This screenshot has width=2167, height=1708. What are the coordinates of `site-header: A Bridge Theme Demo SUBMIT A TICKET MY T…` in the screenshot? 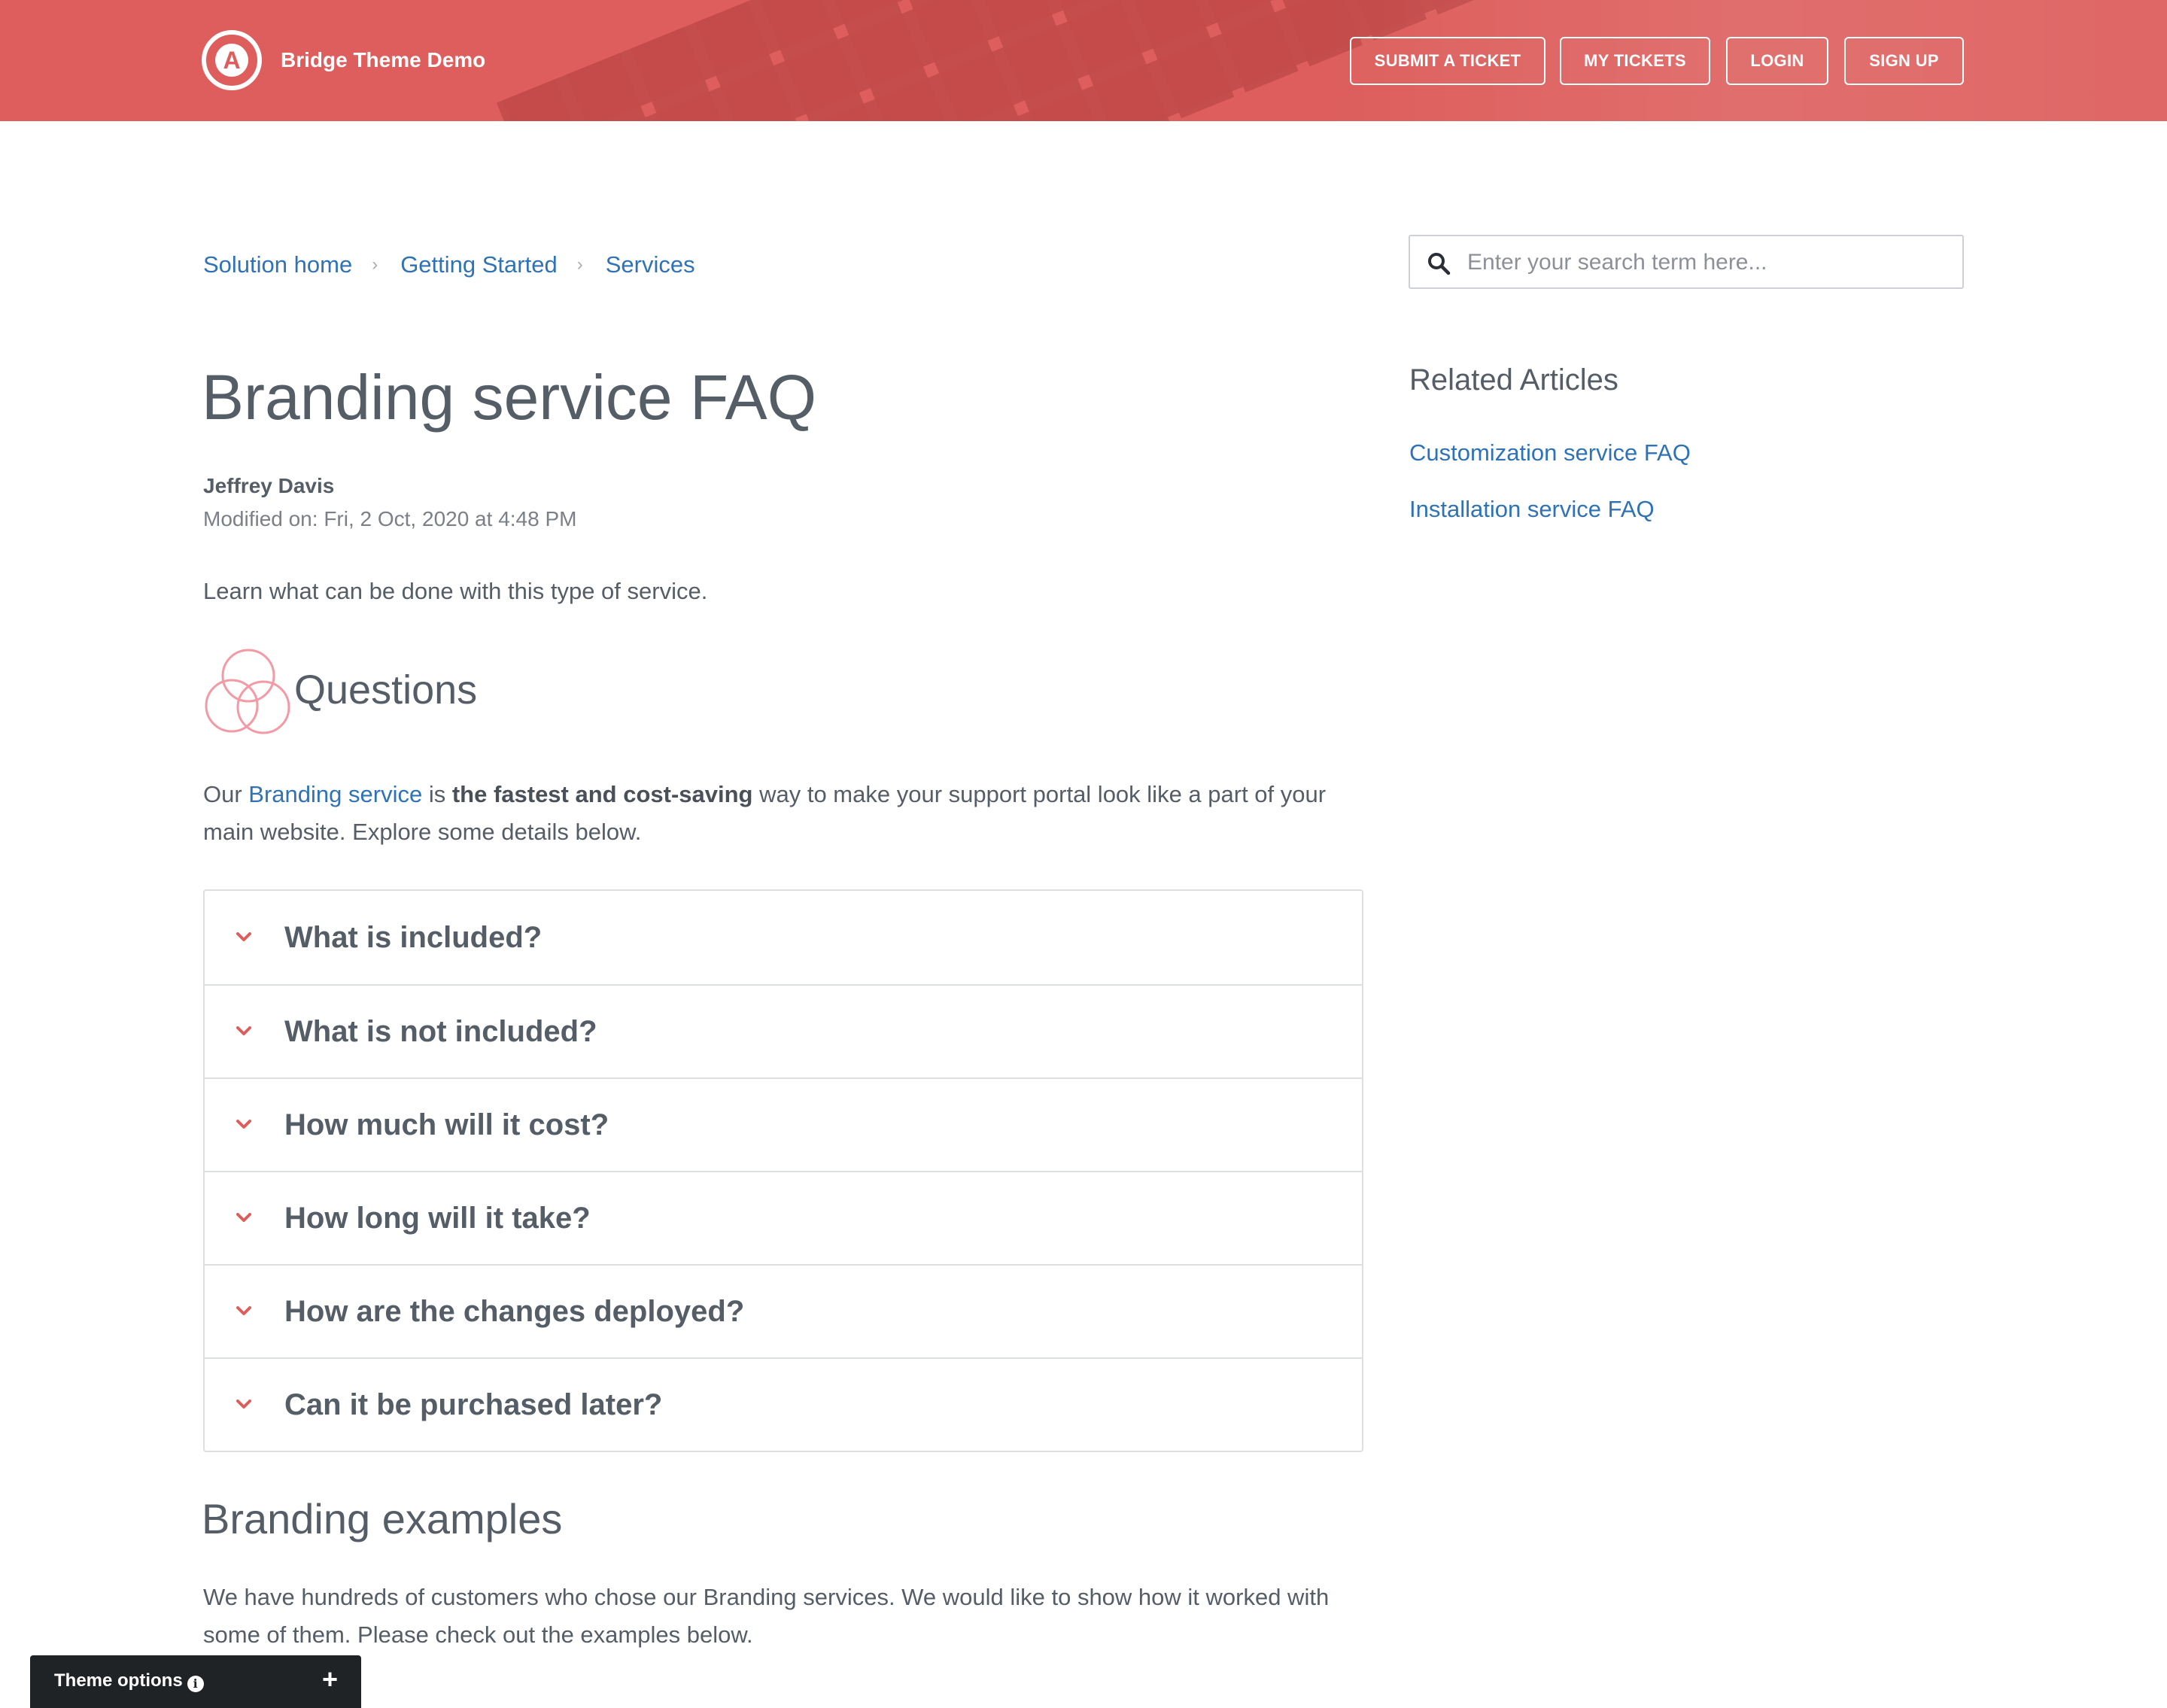 It's located at (1083, 60).